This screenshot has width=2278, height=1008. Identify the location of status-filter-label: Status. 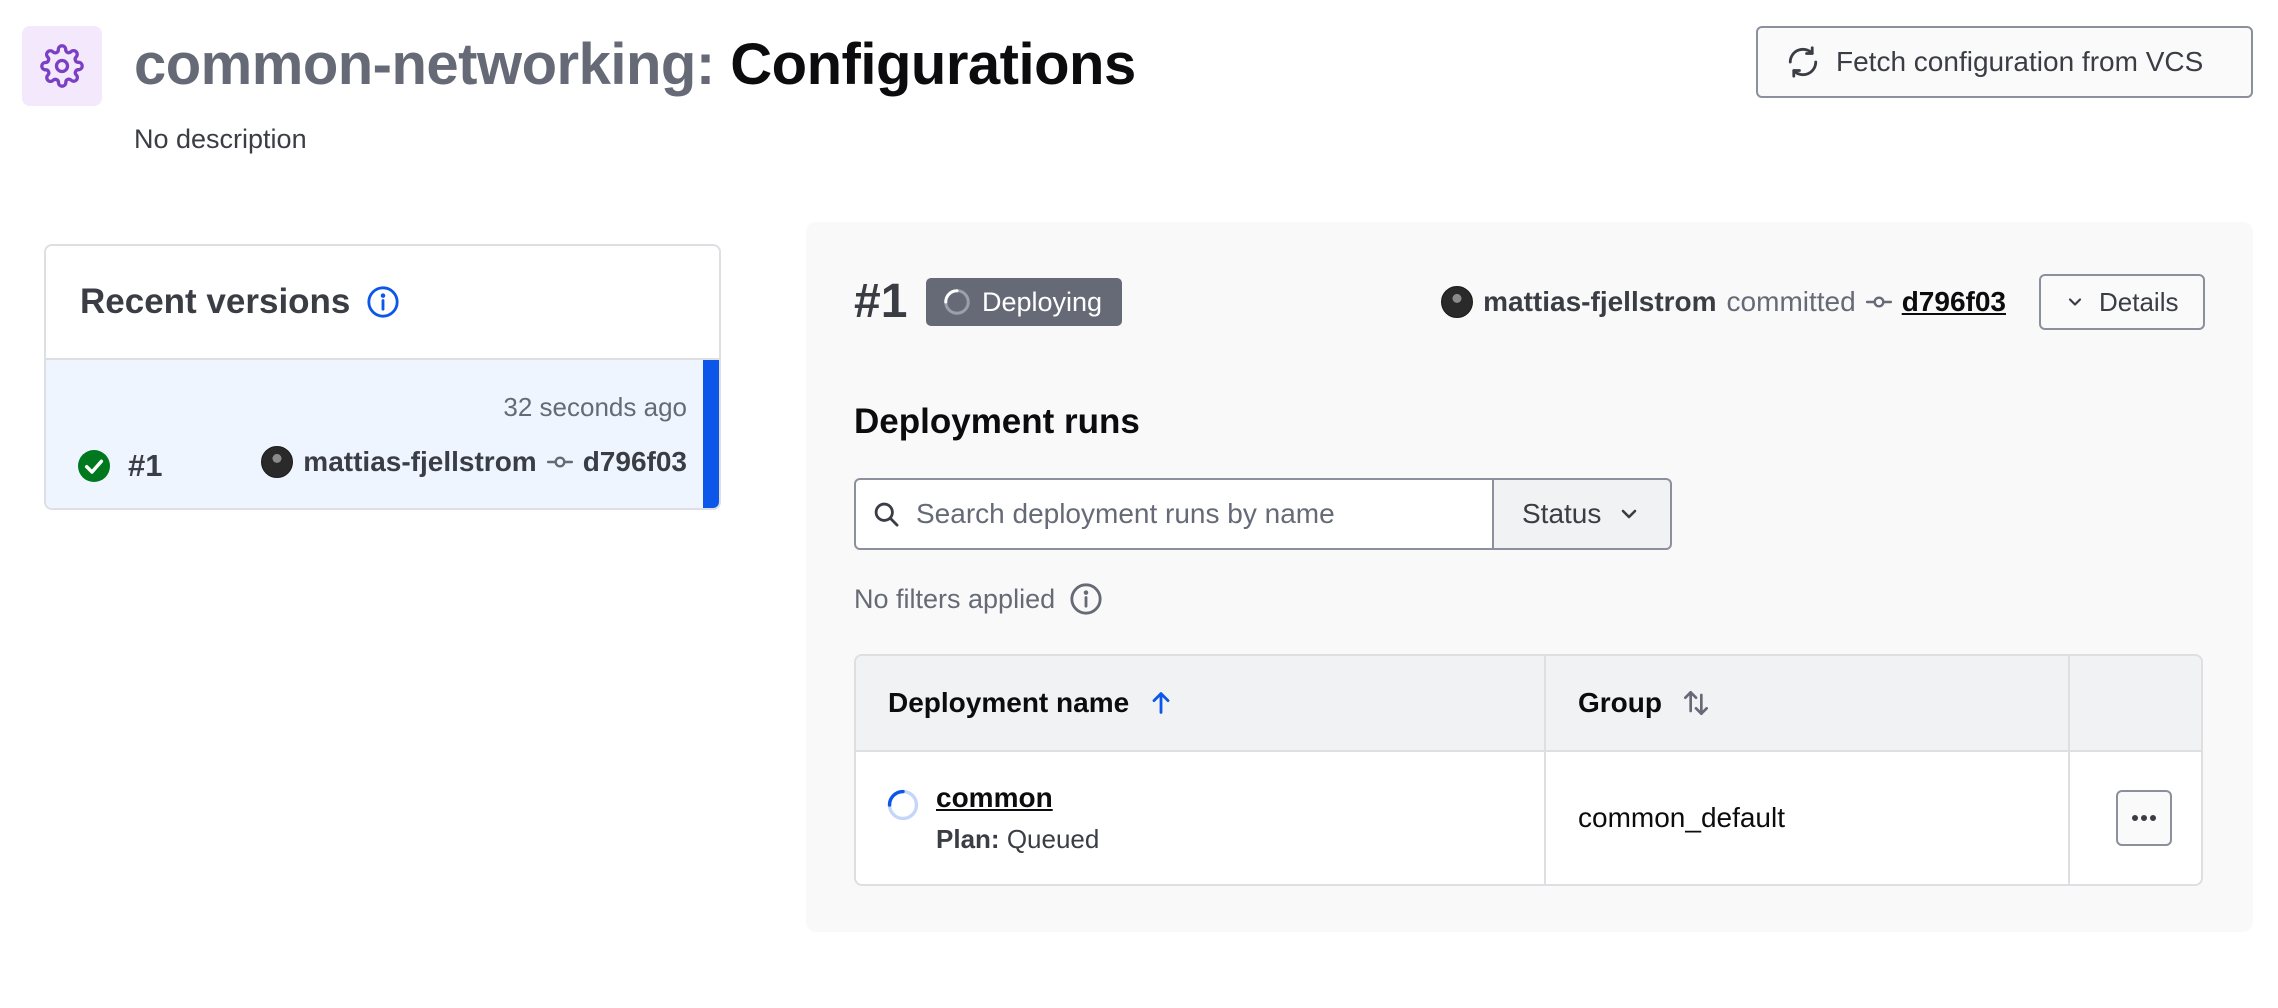
(1562, 513).